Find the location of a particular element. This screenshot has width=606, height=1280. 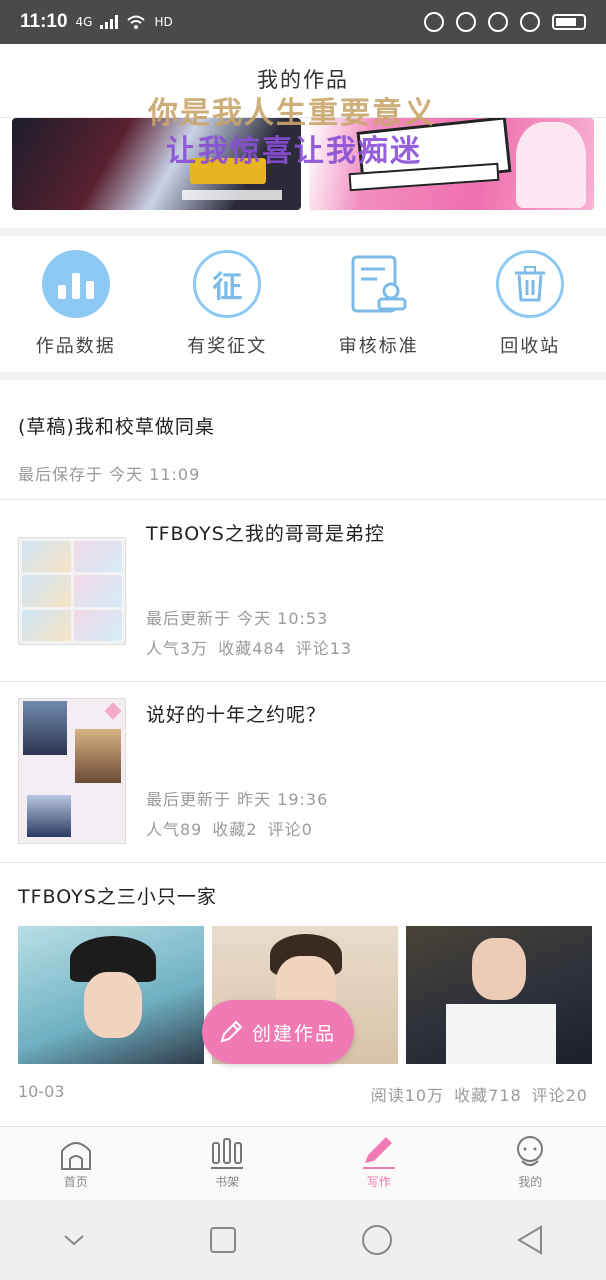

tab-home: 首页 is located at coordinates (76, 1163).